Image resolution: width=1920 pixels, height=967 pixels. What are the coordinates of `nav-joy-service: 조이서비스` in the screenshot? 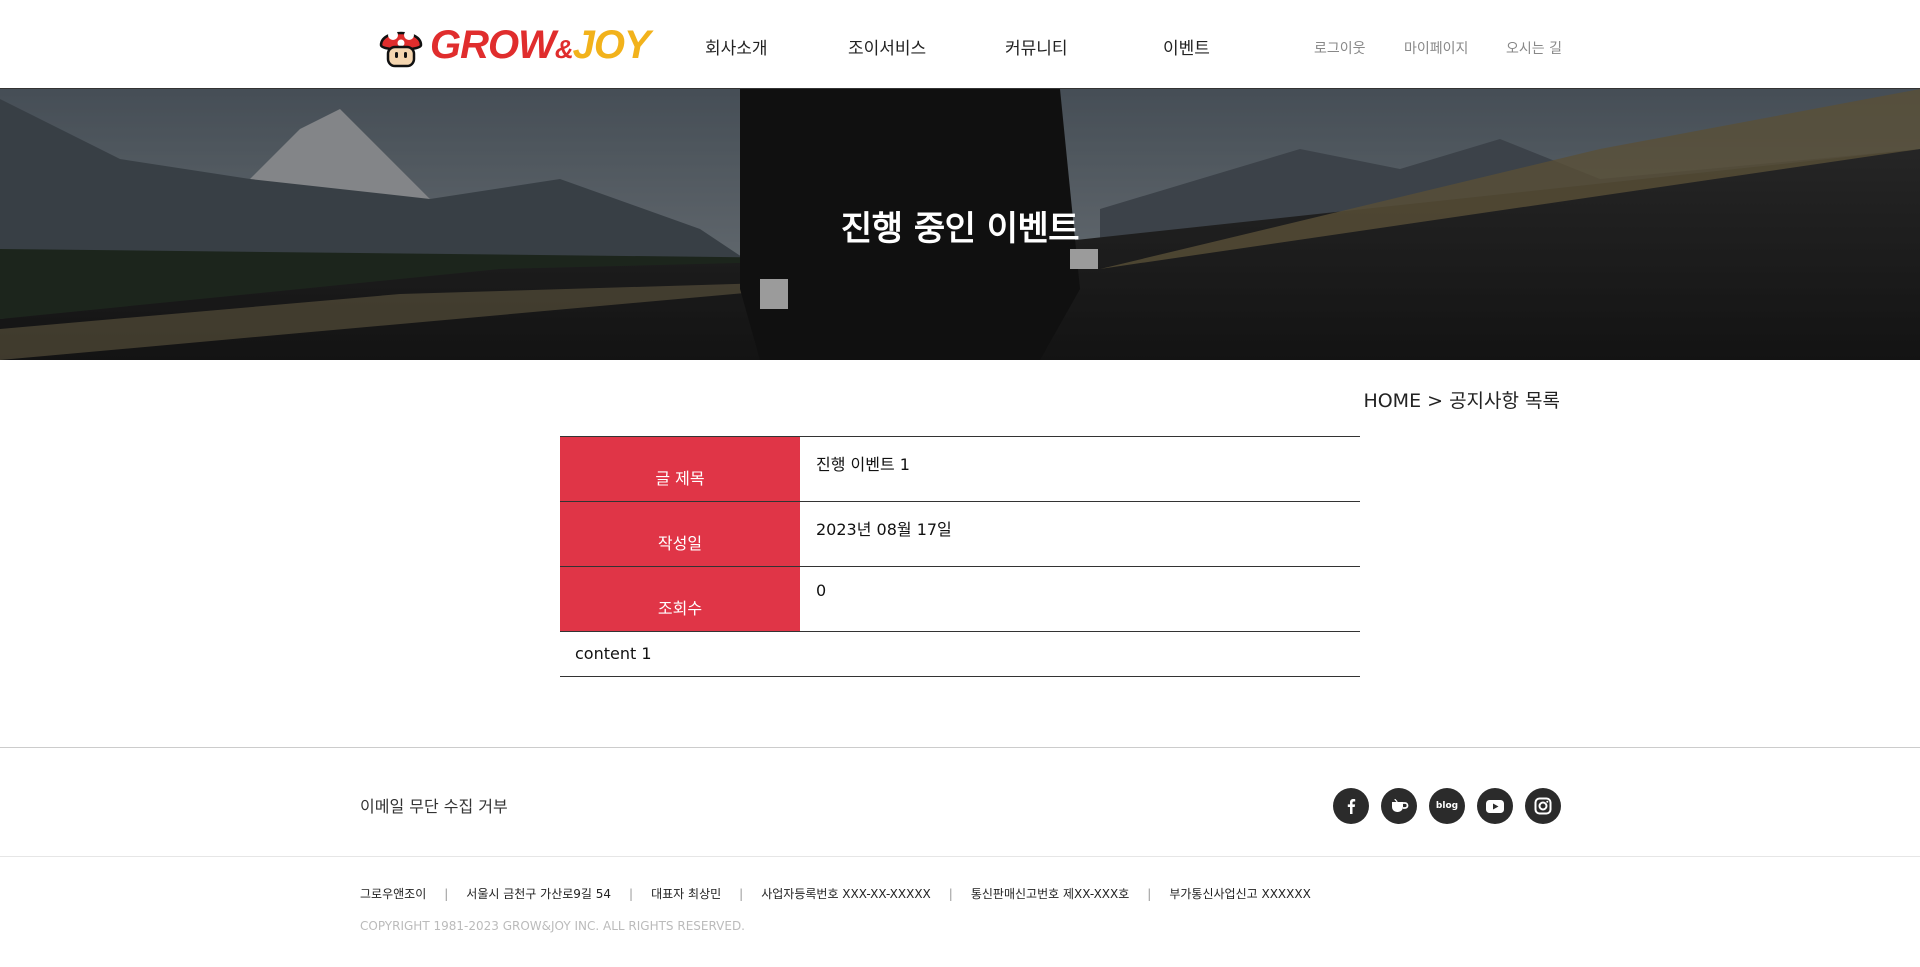 It's located at (887, 46).